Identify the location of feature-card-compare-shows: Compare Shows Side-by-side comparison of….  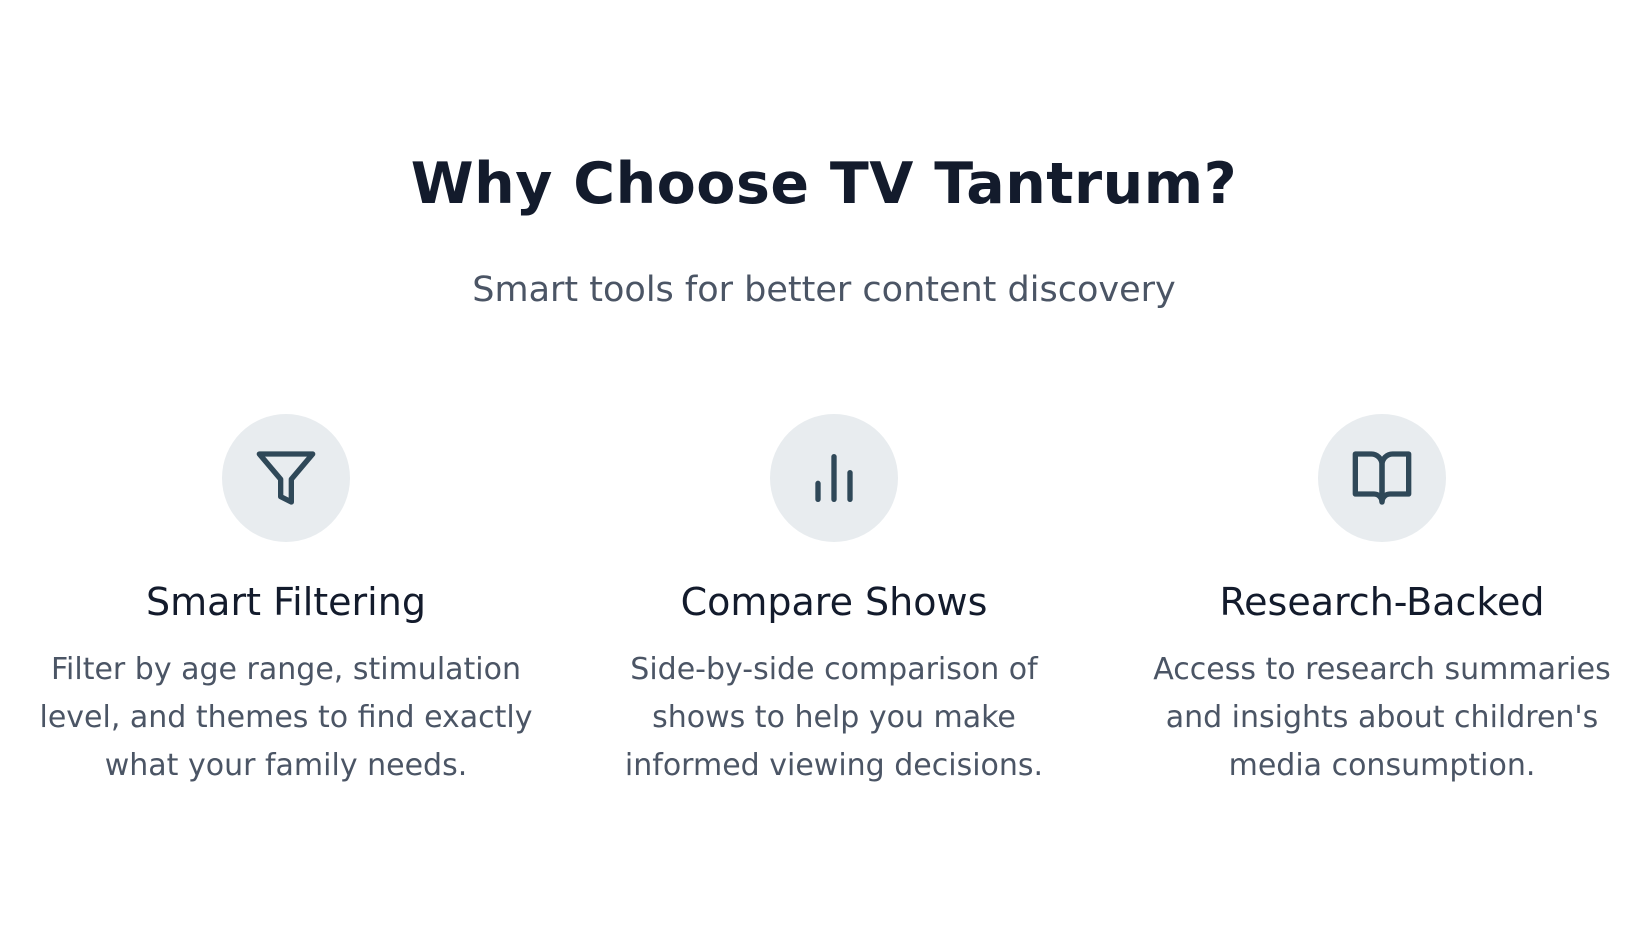
(834, 602).